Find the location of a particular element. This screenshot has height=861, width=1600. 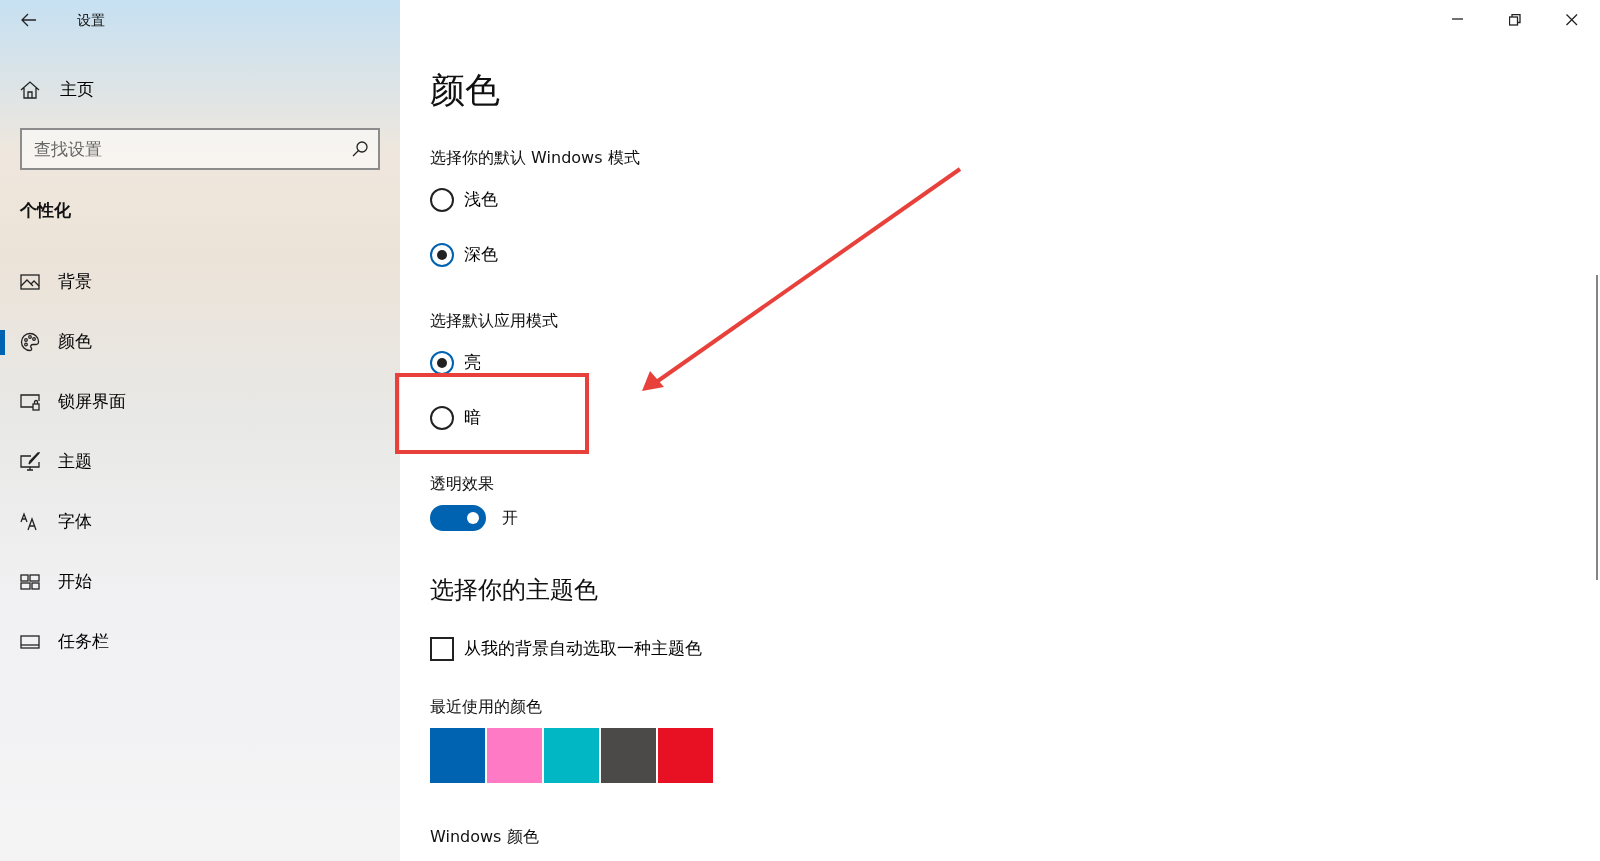

sidebar-item: 颜色 is located at coordinates (200, 342).